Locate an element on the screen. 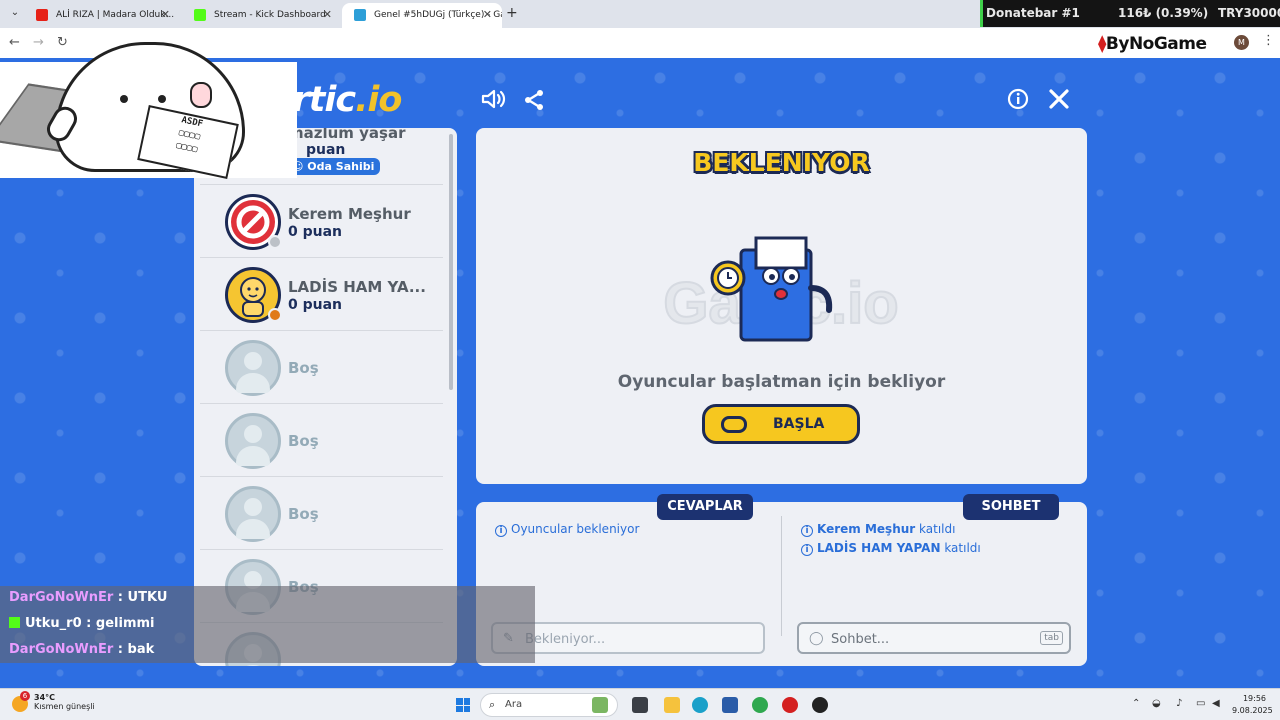 This screenshot has width=1280, height=720. answers-message: i Oyuncular bekleniyor is located at coordinates (567, 529).